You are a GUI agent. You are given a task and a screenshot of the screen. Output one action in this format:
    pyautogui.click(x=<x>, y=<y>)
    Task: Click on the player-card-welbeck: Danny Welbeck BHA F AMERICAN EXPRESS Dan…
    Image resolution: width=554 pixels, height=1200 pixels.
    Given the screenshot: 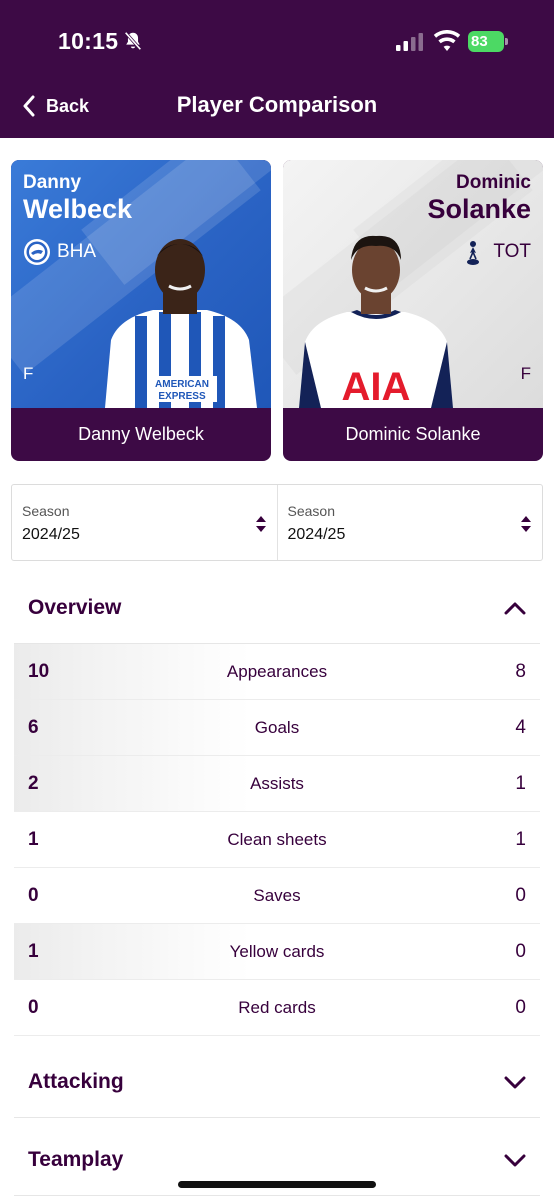 What is the action you would take?
    pyautogui.click(x=141, y=310)
    